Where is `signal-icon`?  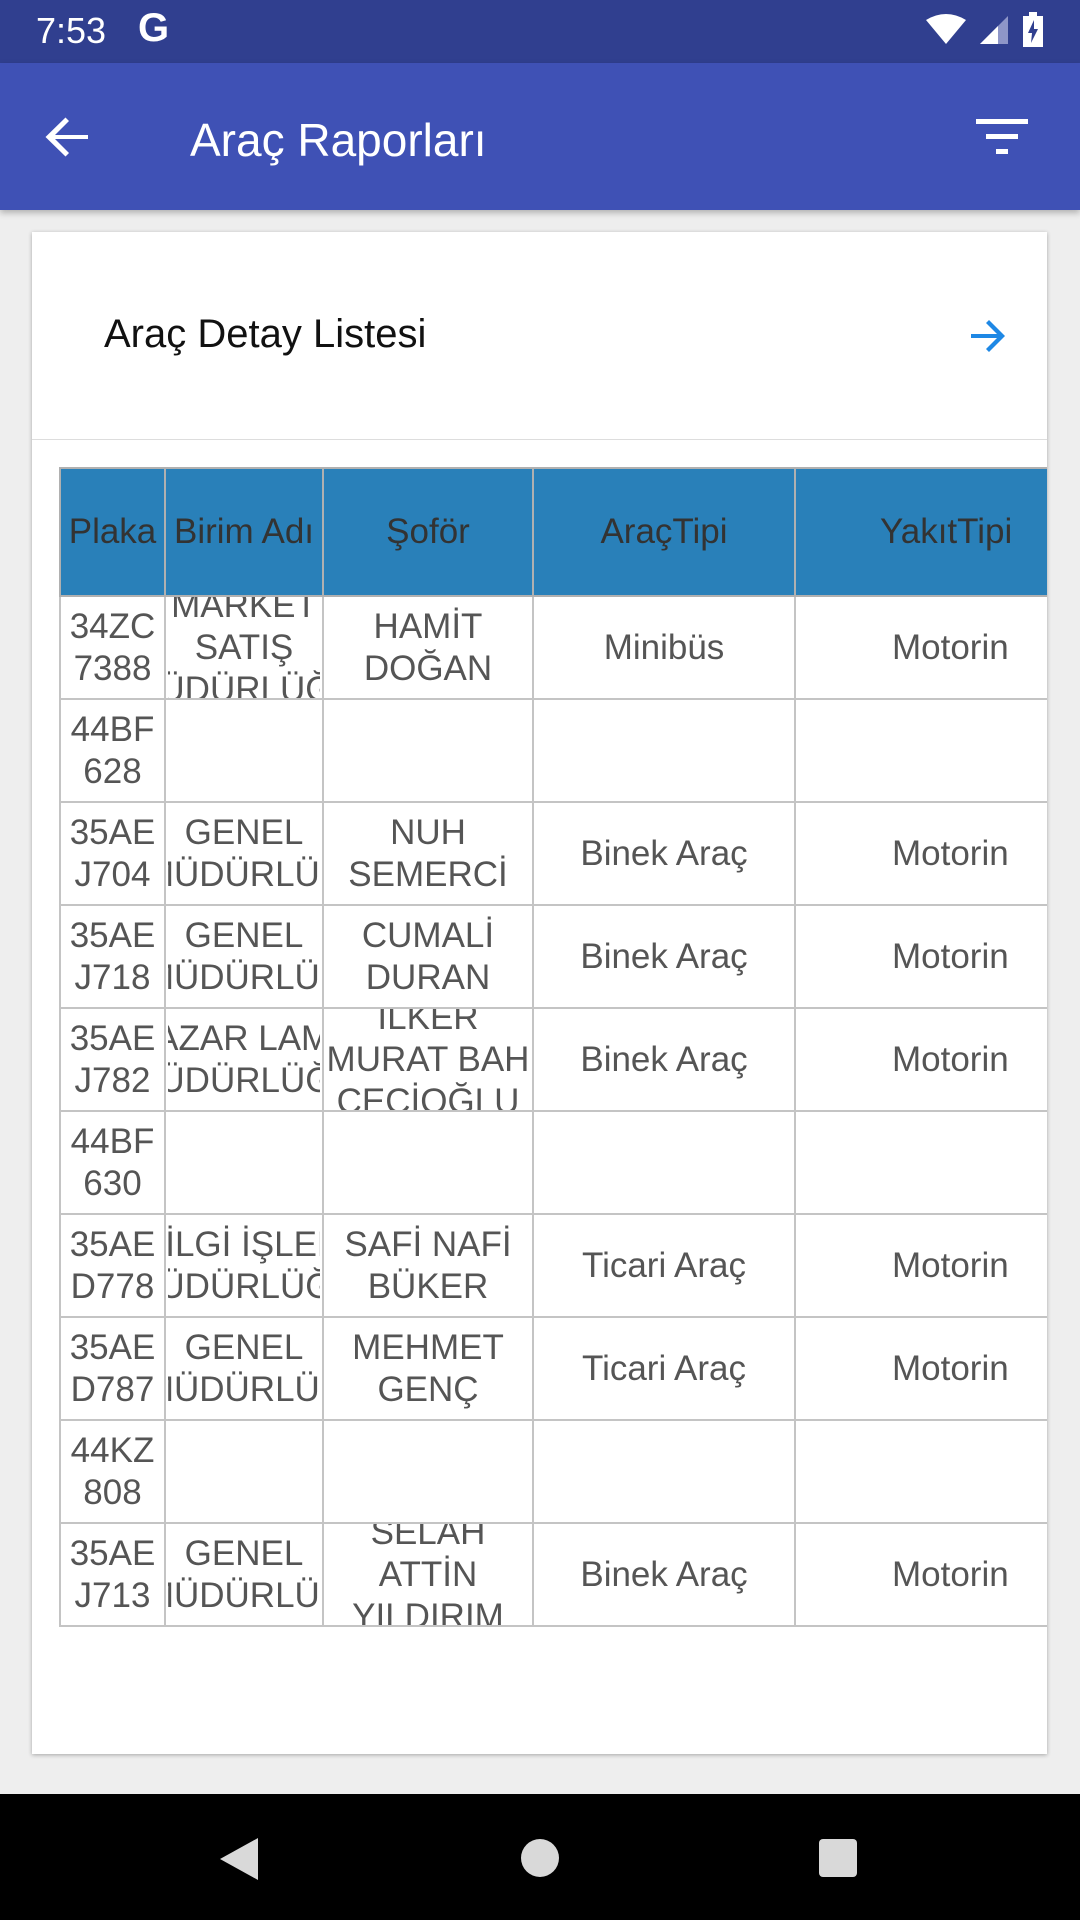 signal-icon is located at coordinates (994, 30).